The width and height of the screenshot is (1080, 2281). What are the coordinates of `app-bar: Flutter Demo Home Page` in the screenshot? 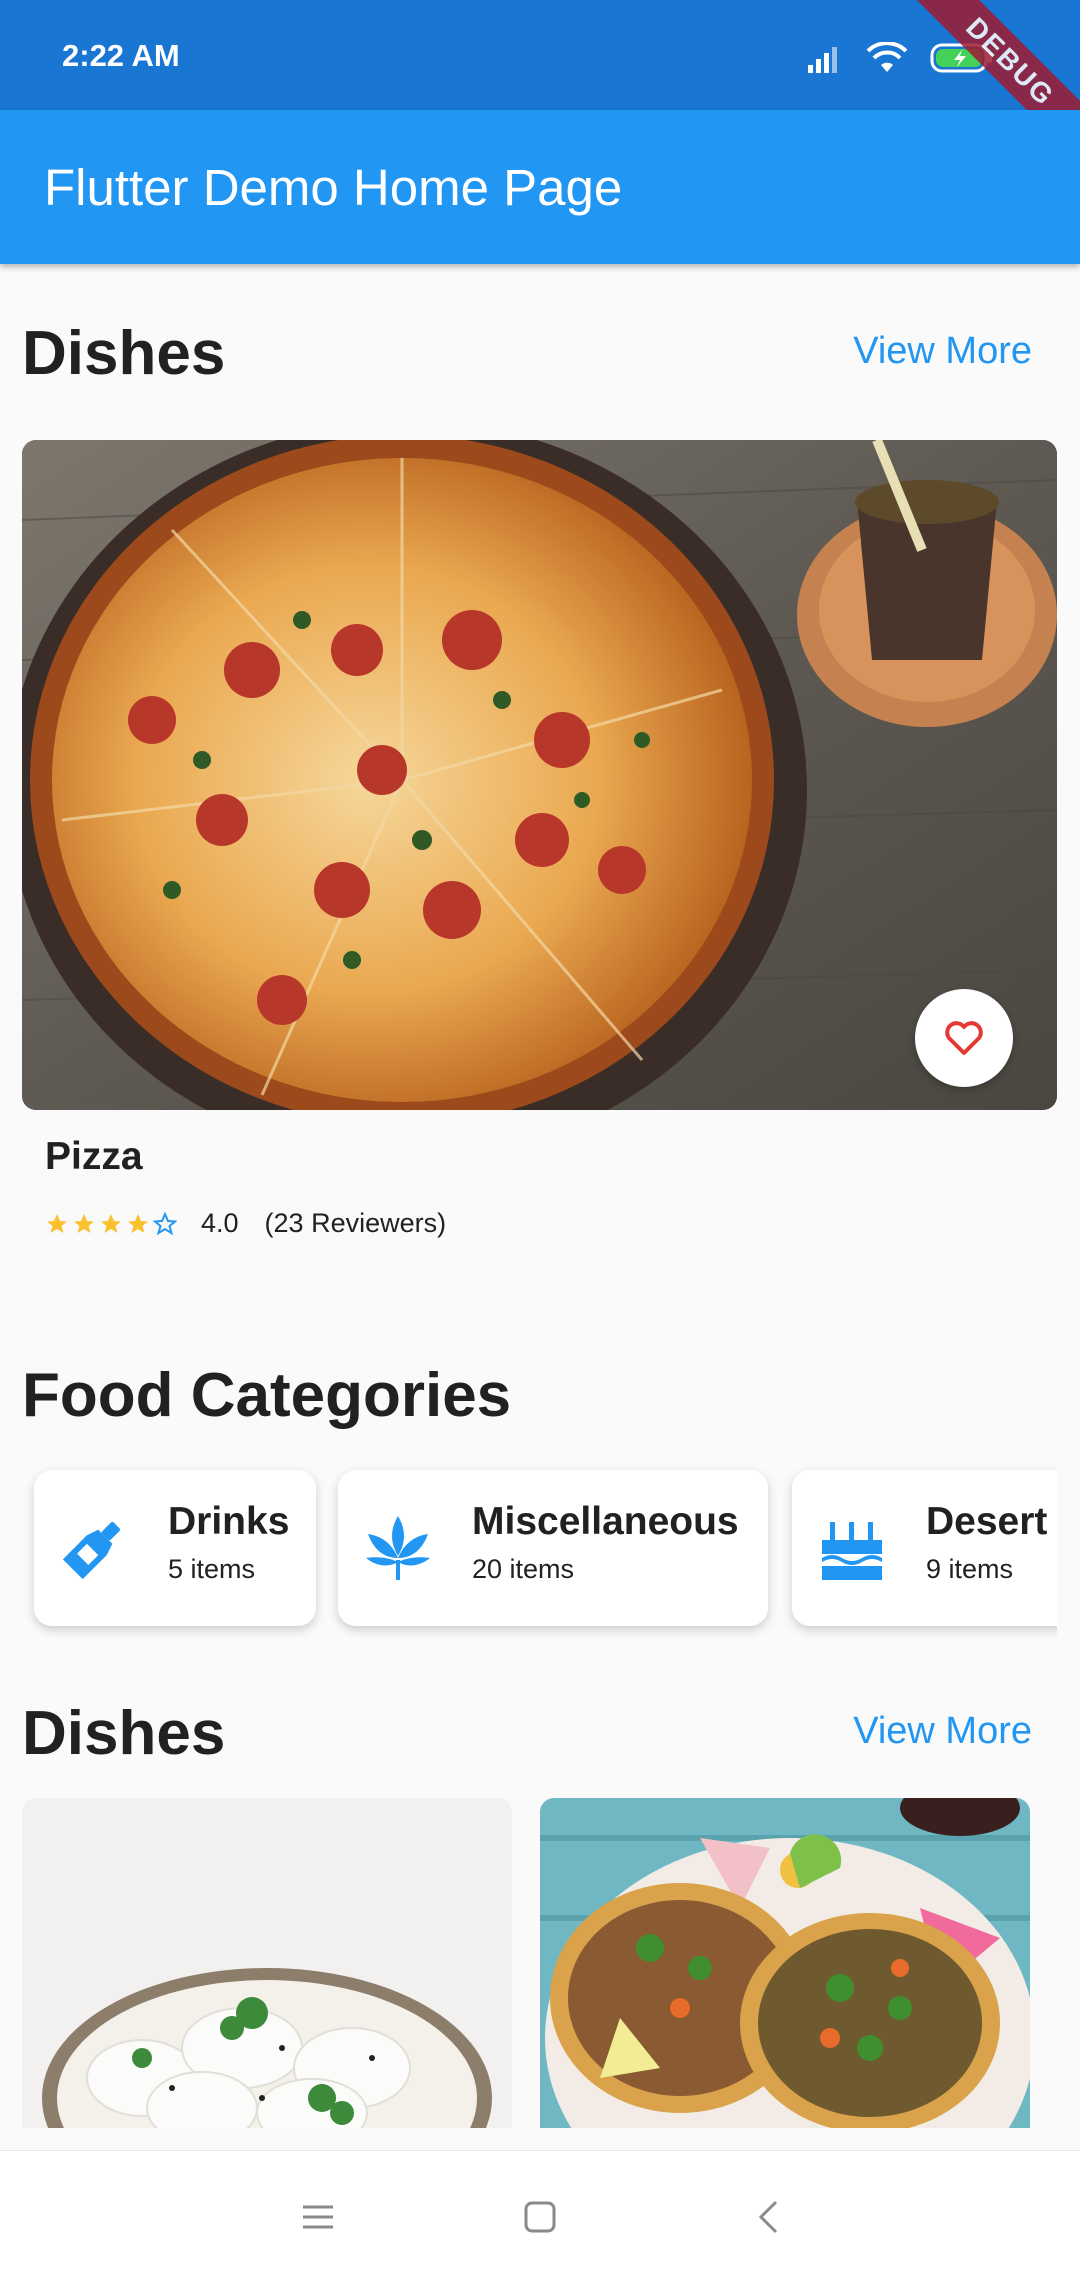 It's located at (540, 187).